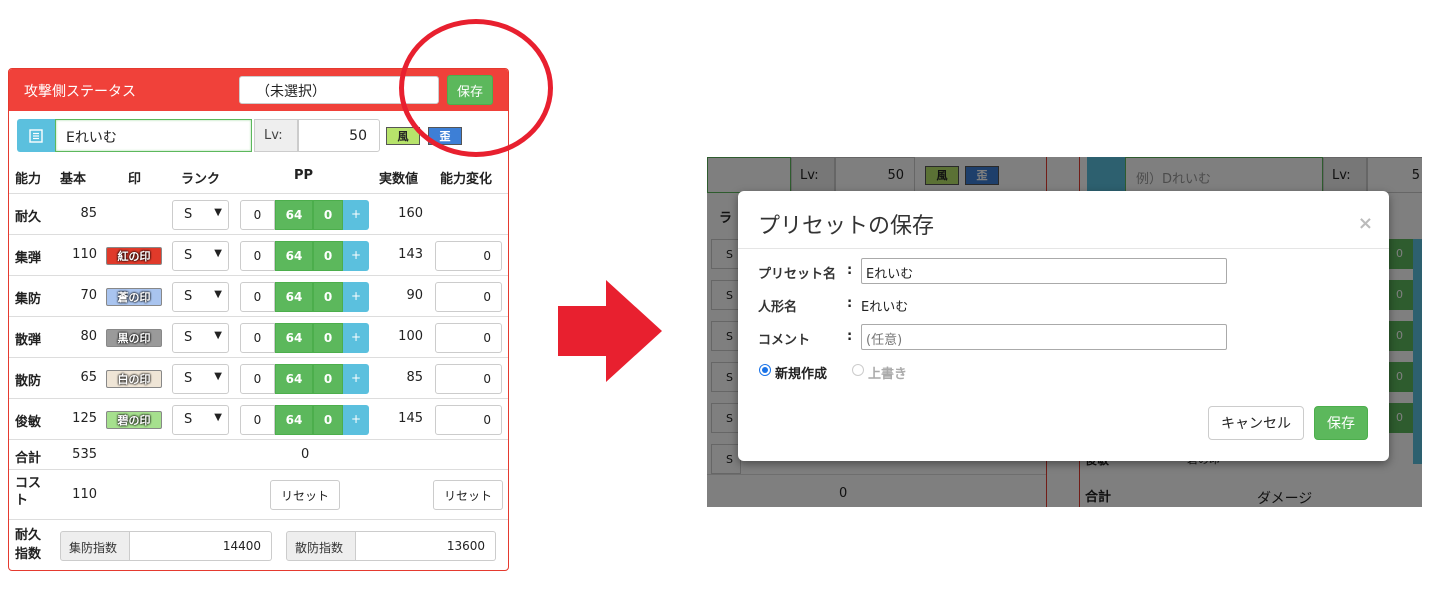  What do you see at coordinates (28, 217) in the screenshot?
I see `stat-label: 耐久` at bounding box center [28, 217].